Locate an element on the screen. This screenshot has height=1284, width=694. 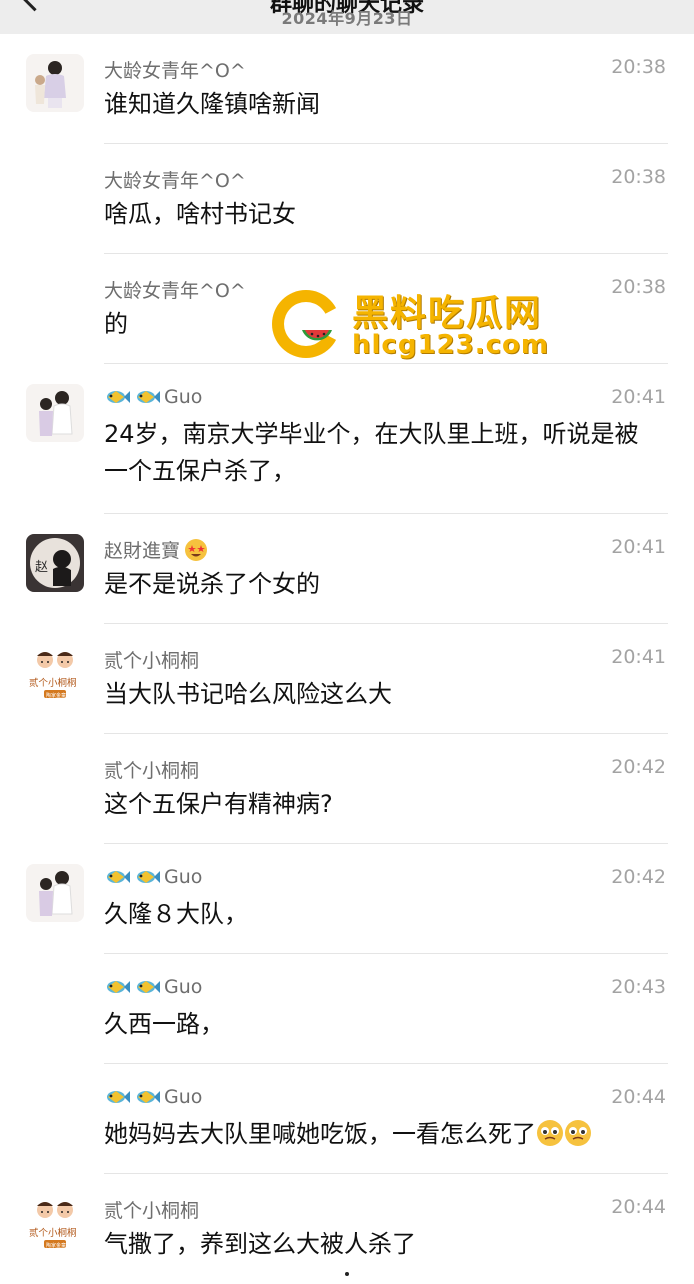
more-options-icon is located at coordinates (647, 2).